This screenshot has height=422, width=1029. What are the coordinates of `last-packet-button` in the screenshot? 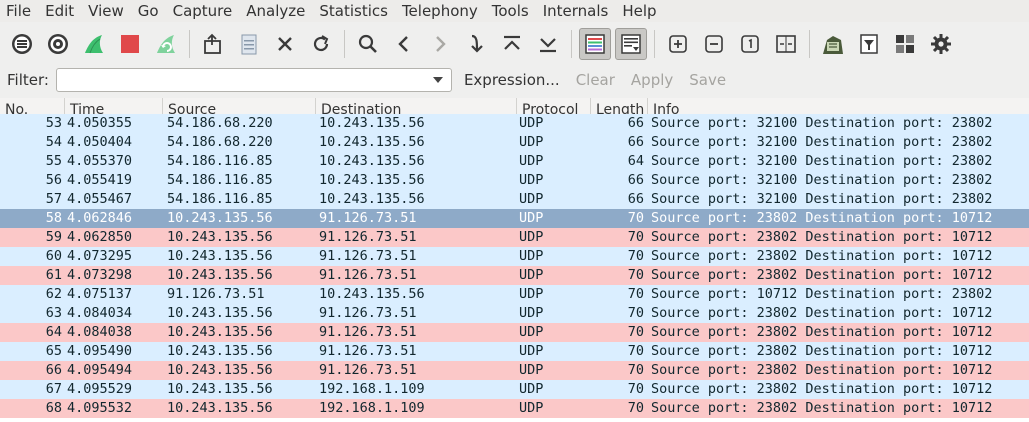 It's located at (548, 44).